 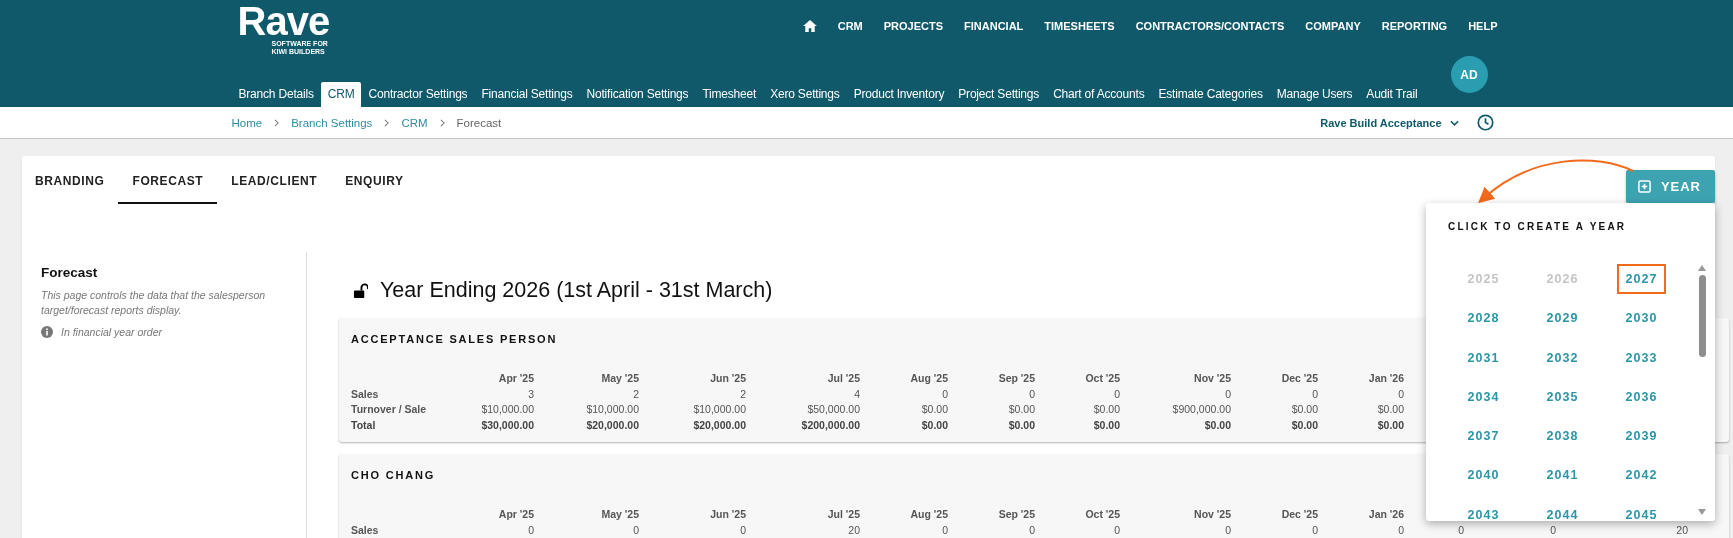 I want to click on breadcrumb-link: CRM, so click(x=414, y=122).